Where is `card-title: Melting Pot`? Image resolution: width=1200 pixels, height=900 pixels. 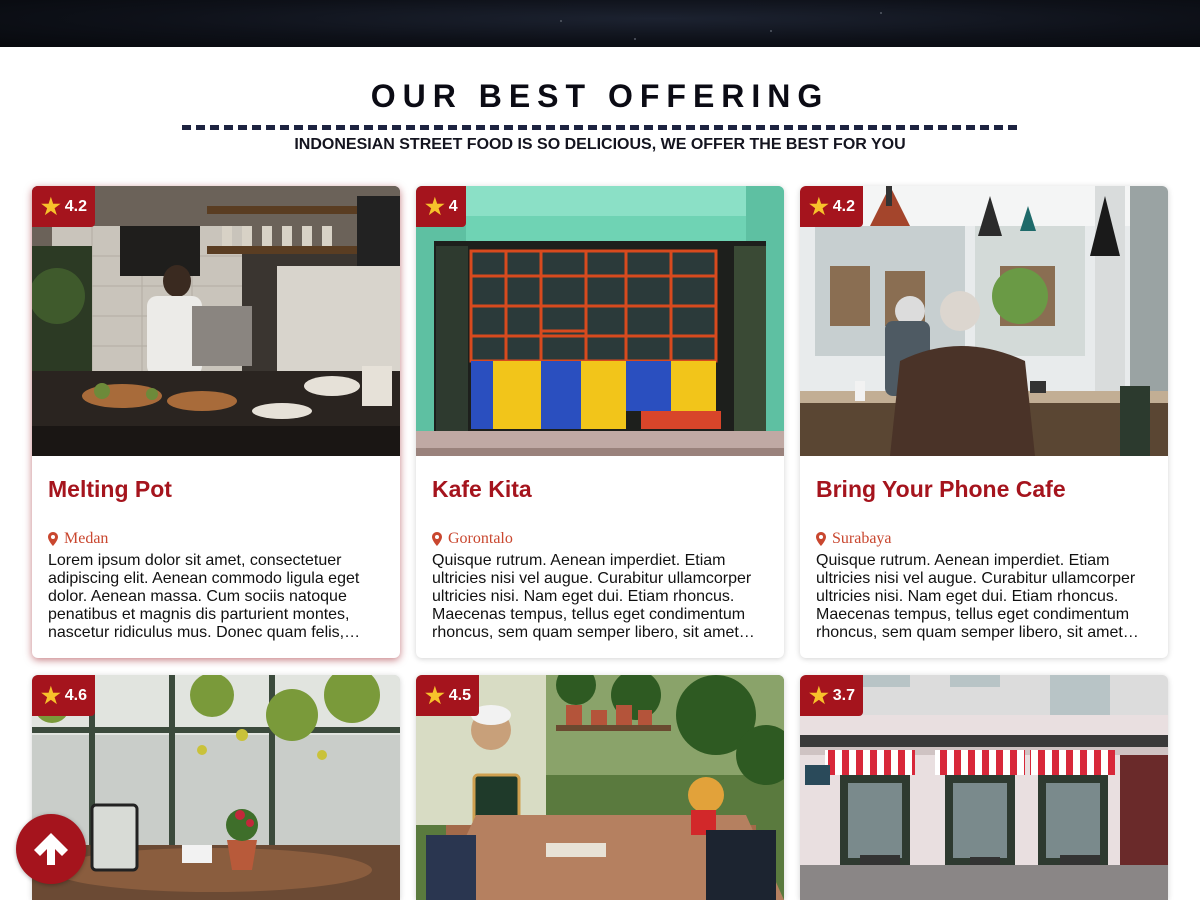
card-title: Melting Pot is located at coordinates (110, 489).